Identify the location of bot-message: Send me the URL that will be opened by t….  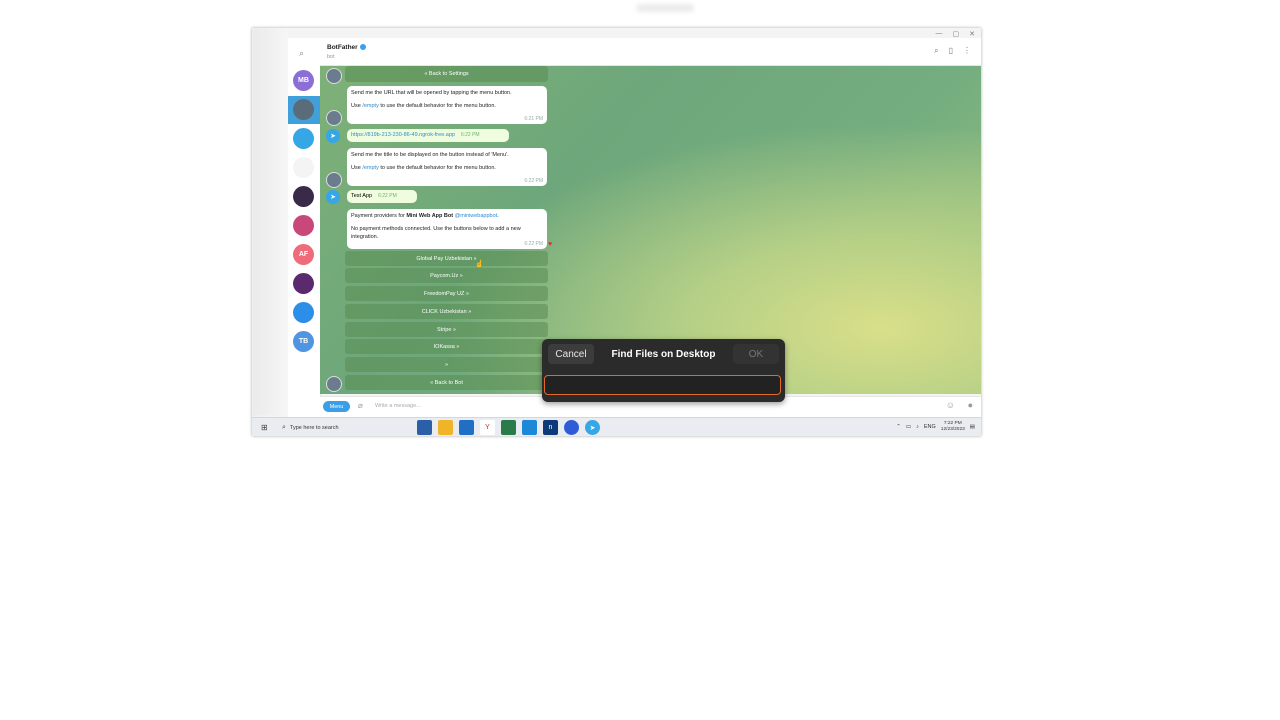
(447, 105).